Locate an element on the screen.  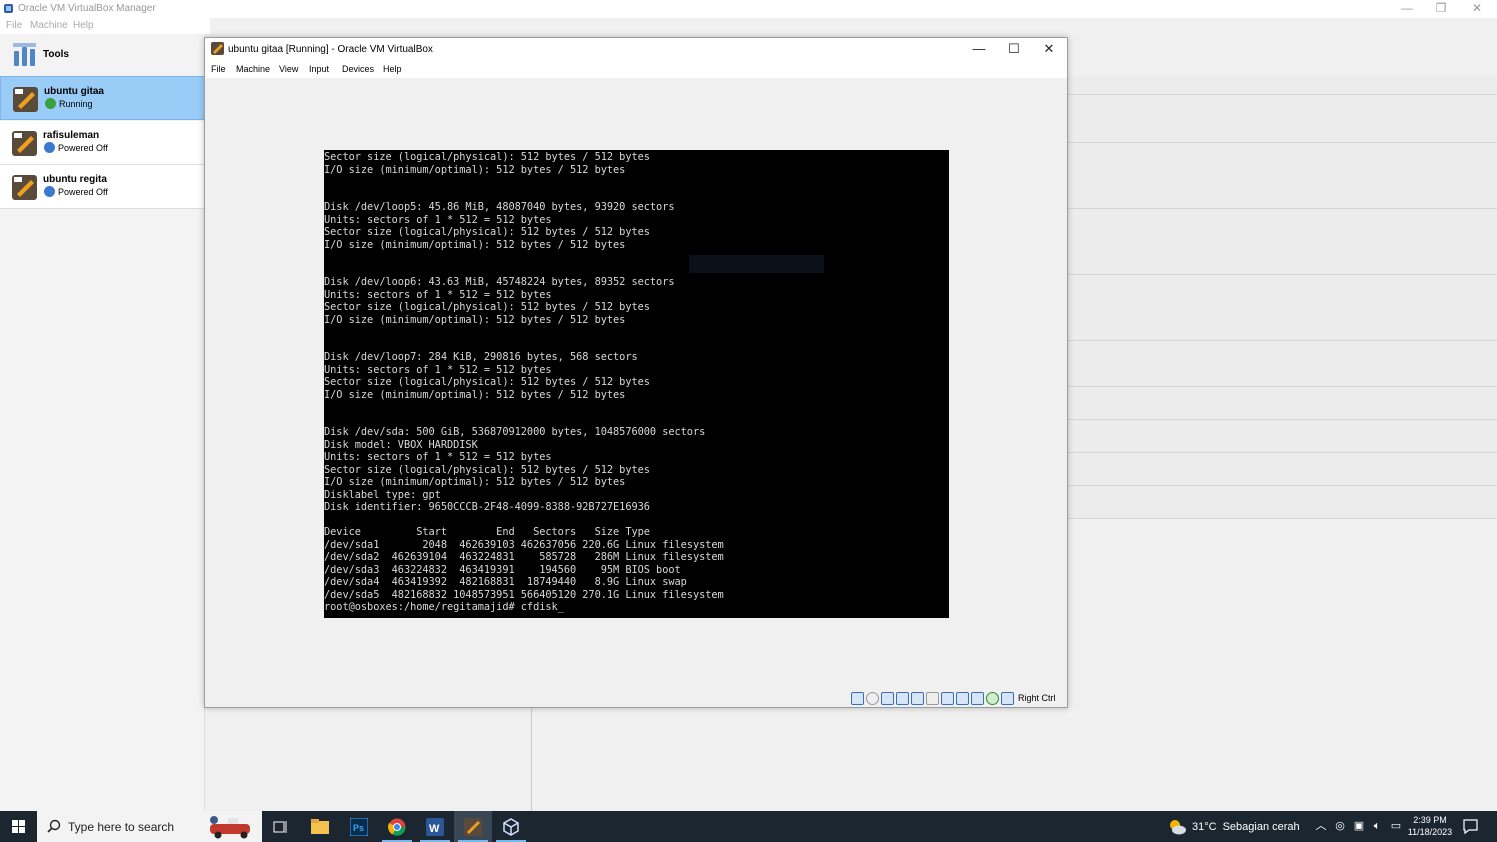
vm-maximize-button: ☐ is located at coordinates (1014, 49).